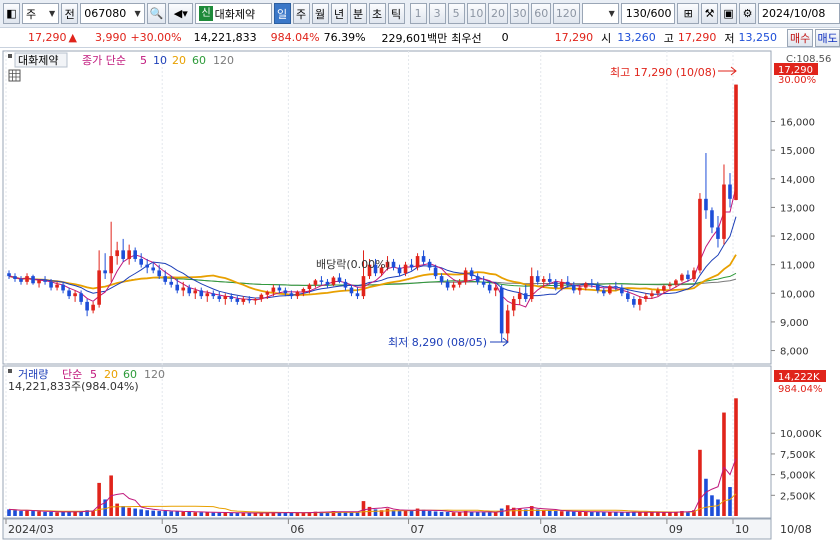 Image resolution: width=840 pixels, height=541 pixels. I want to click on period-day: 일, so click(282, 13).